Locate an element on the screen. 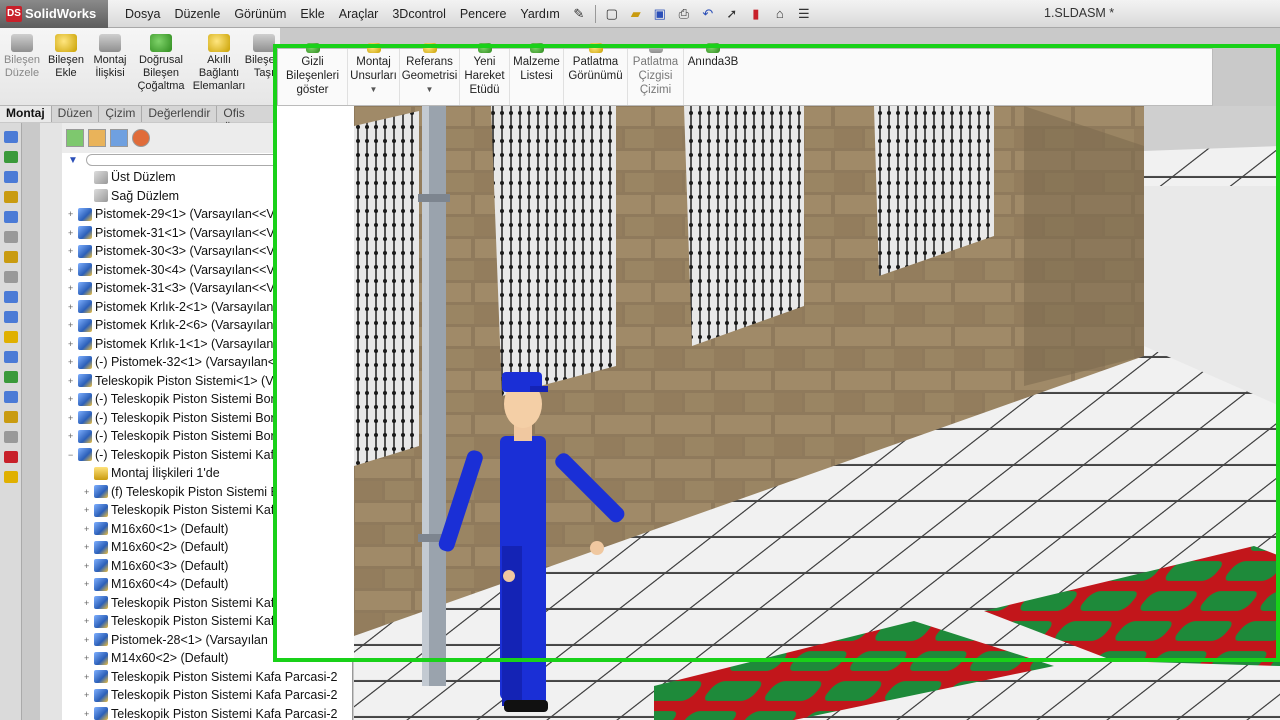  edit-component-button: Bileşen Düzele is located at coordinates (22, 66).